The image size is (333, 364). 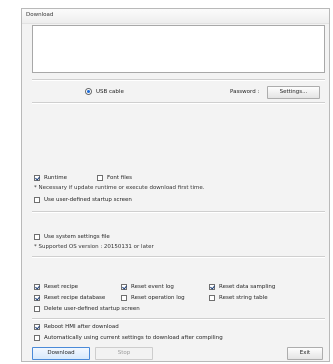 What do you see at coordinates (243, 298) in the screenshot?
I see `reset-string-table-label: Reset string table` at bounding box center [243, 298].